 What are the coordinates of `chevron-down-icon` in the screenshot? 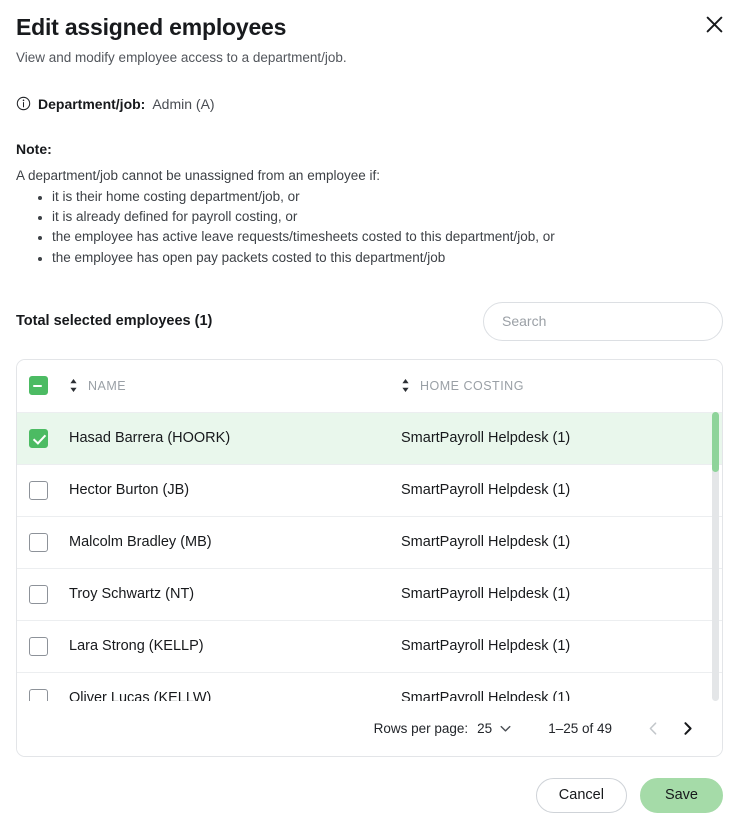 It's located at (505, 729).